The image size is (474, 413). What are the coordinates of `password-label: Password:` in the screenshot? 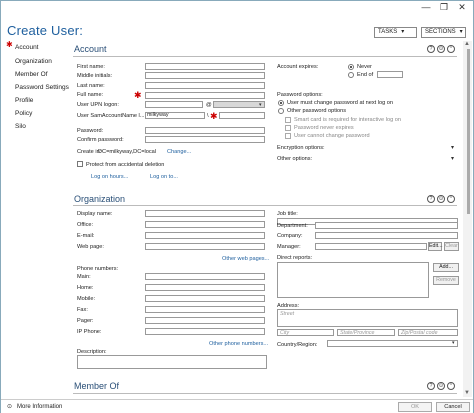 It's located at (90, 131).